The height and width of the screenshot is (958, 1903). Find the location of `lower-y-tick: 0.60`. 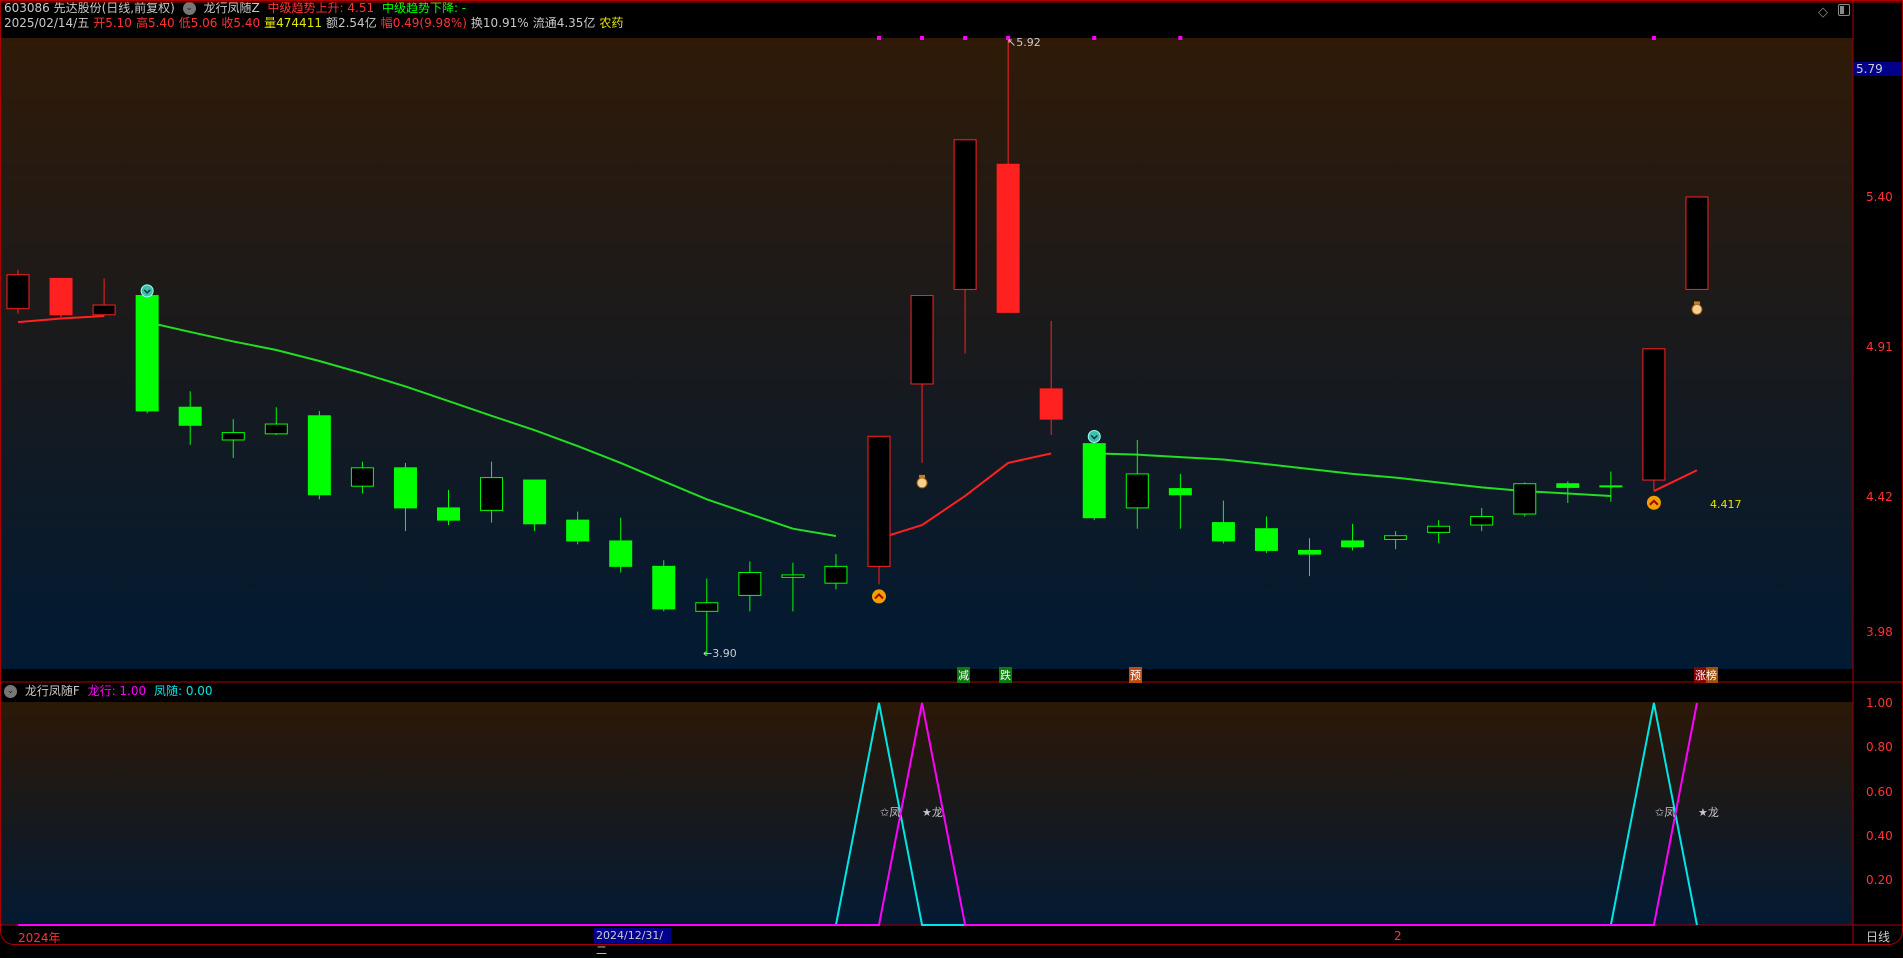

lower-y-tick: 0.60 is located at coordinates (1879, 792).